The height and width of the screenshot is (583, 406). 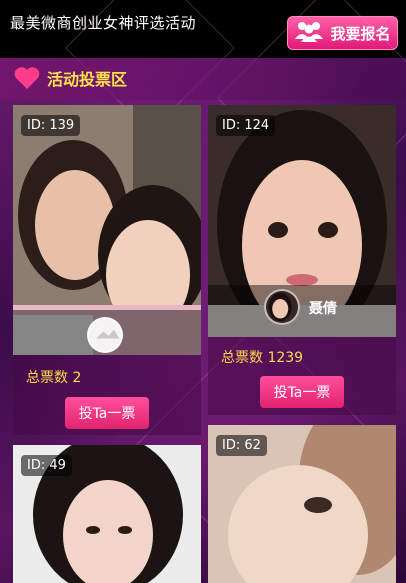 What do you see at coordinates (87, 79) in the screenshot?
I see `section-title: 活动投票区` at bounding box center [87, 79].